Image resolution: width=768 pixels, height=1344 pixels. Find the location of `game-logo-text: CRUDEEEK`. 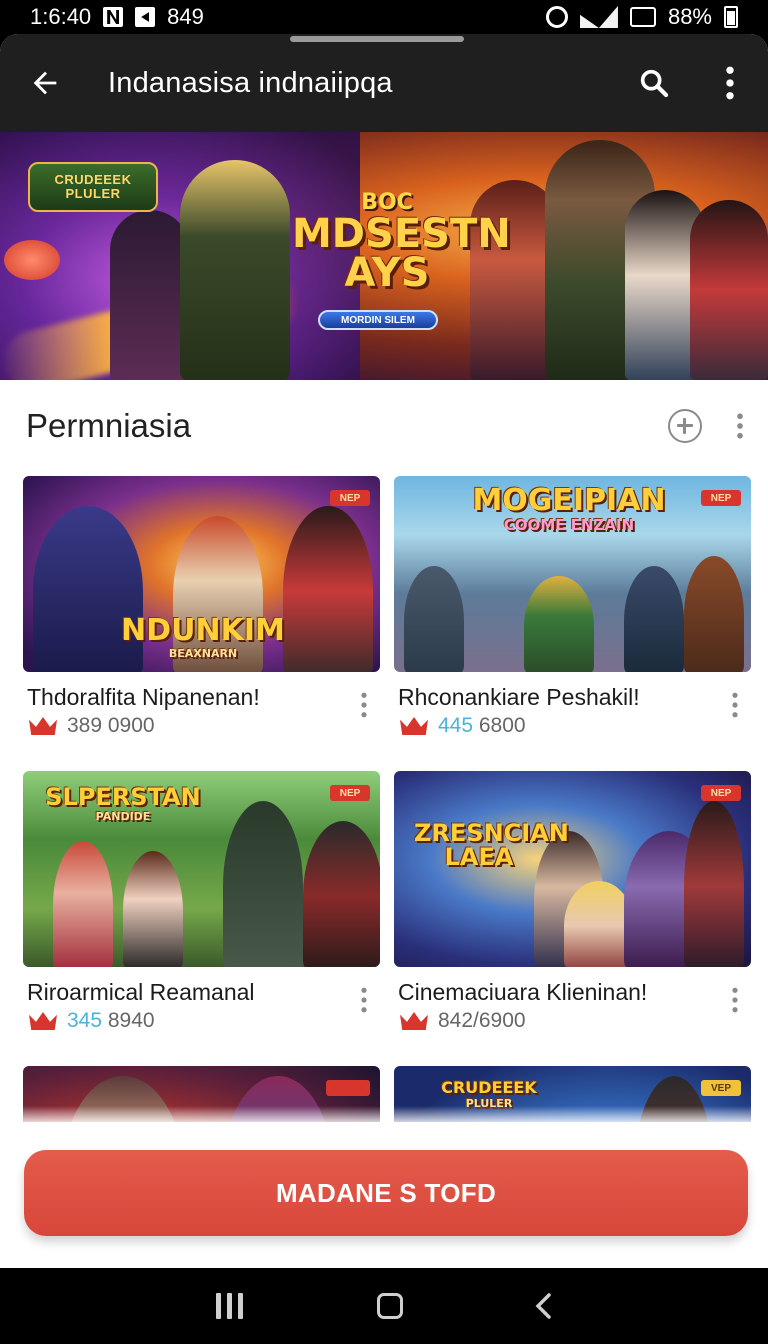

game-logo-text: CRUDEEEK is located at coordinates (489, 1087).